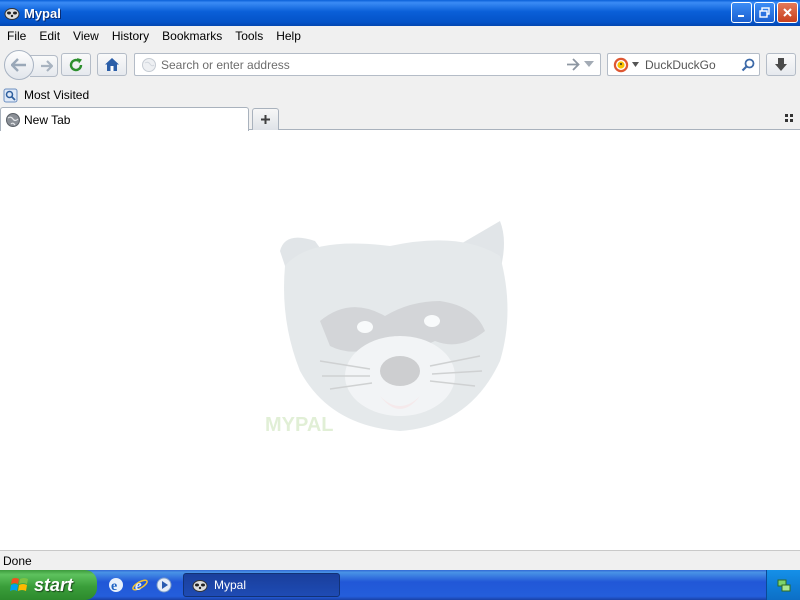 The height and width of the screenshot is (600, 800). What do you see at coordinates (149, 64) in the screenshot?
I see `site-identity-icon` at bounding box center [149, 64].